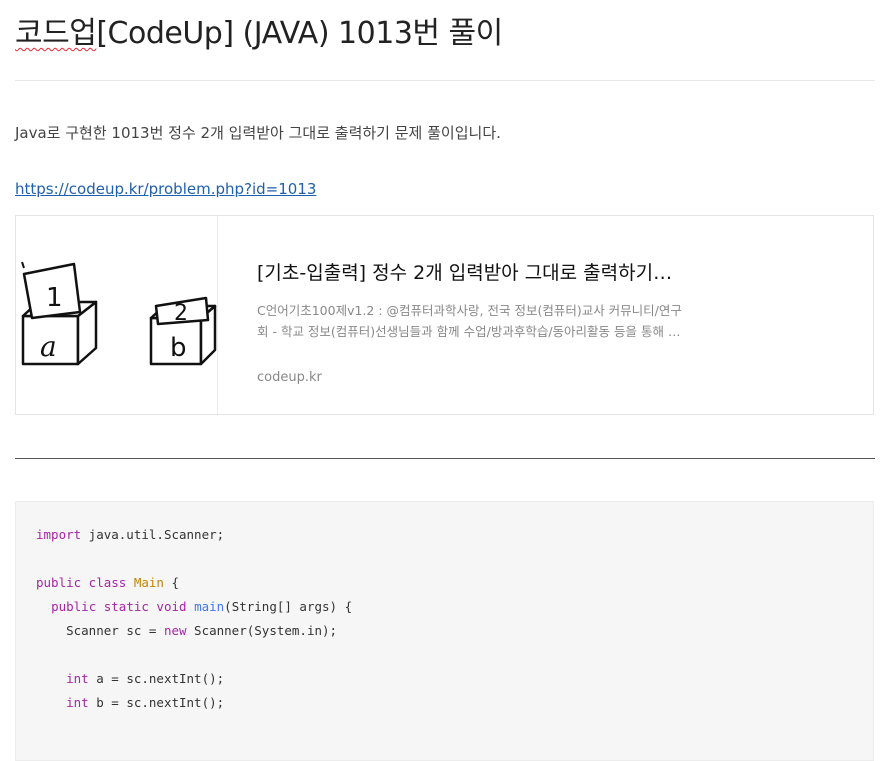 This screenshot has width=888, height=761. I want to click on post-title: 코드업[CodeUp] (JAVA) 1013번 풀이, so click(259, 34).